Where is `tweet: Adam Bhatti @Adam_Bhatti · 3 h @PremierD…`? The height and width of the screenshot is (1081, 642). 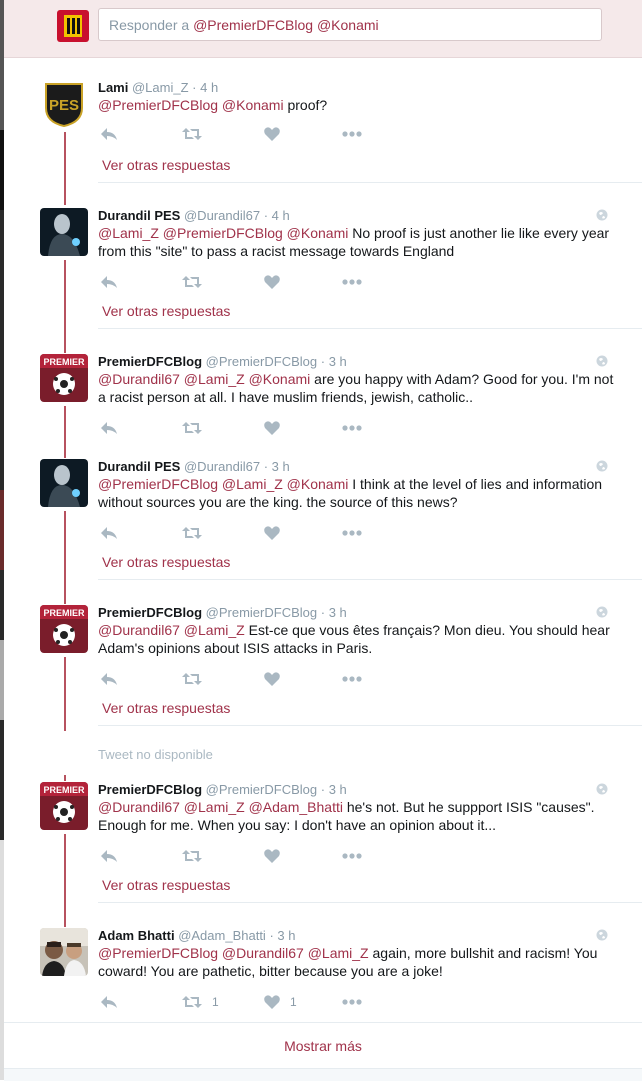
tweet: Adam Bhatti @Adam_Bhatti · 3 h @PremierD… is located at coordinates (323, 974).